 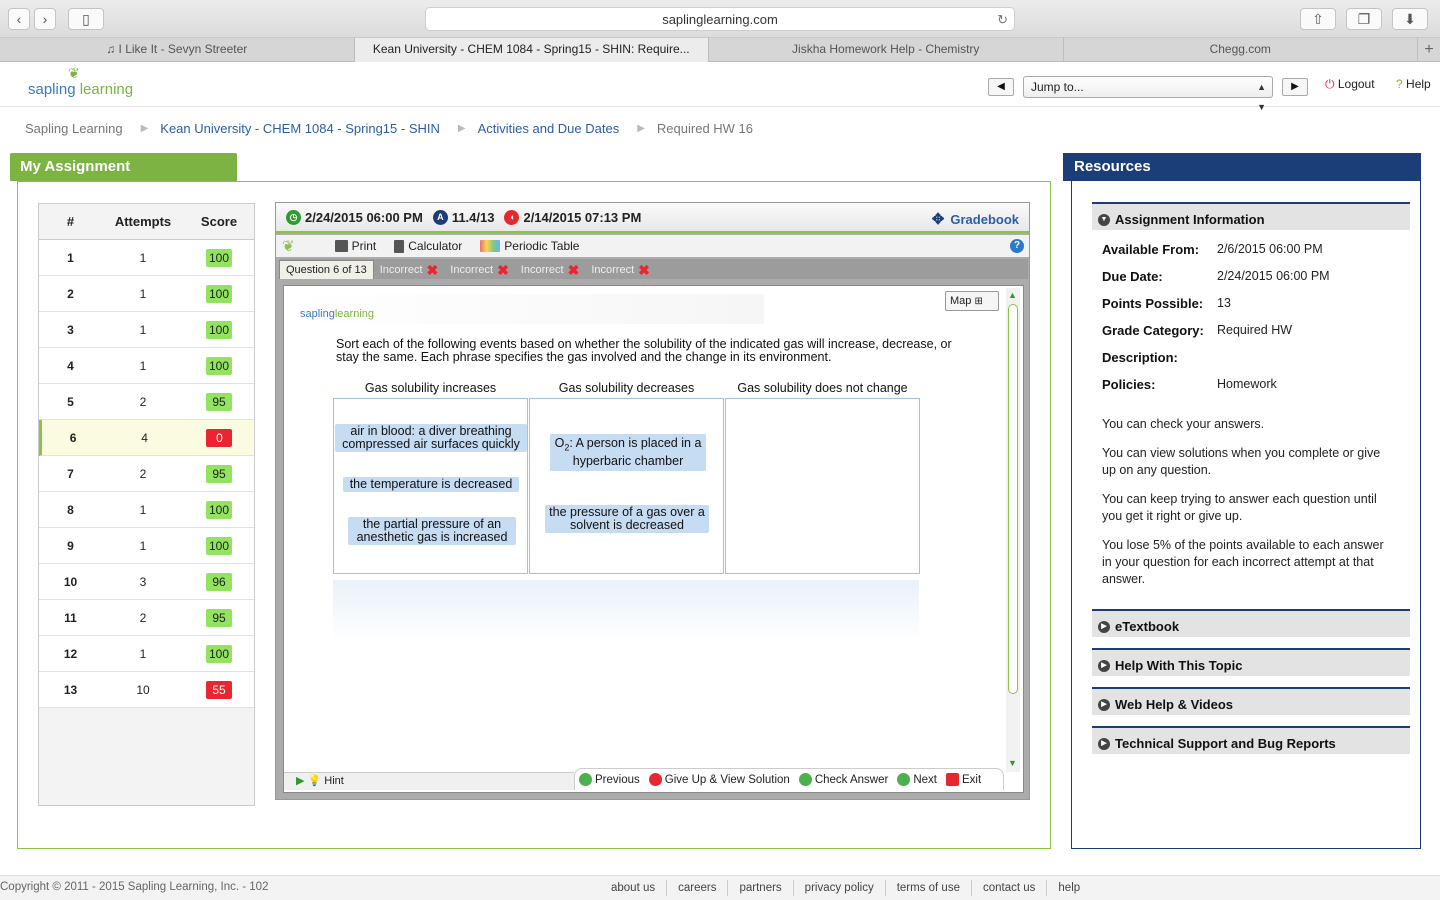 I want to click on exit-button: Exit, so click(x=963, y=779).